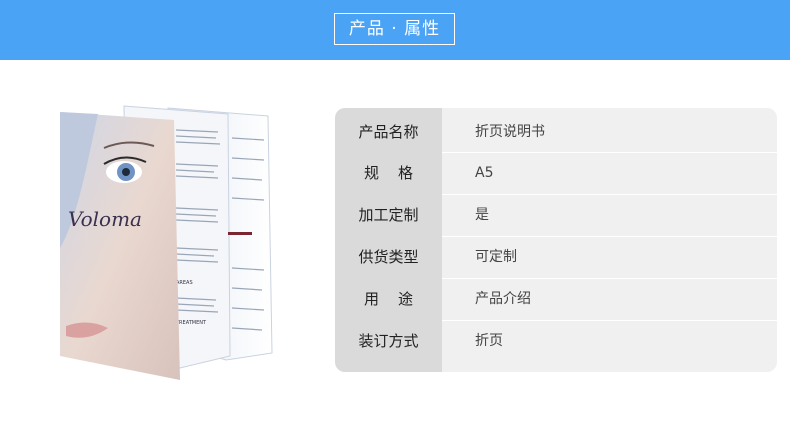 The image size is (790, 432). I want to click on row-label: 产品名称, so click(388, 132).